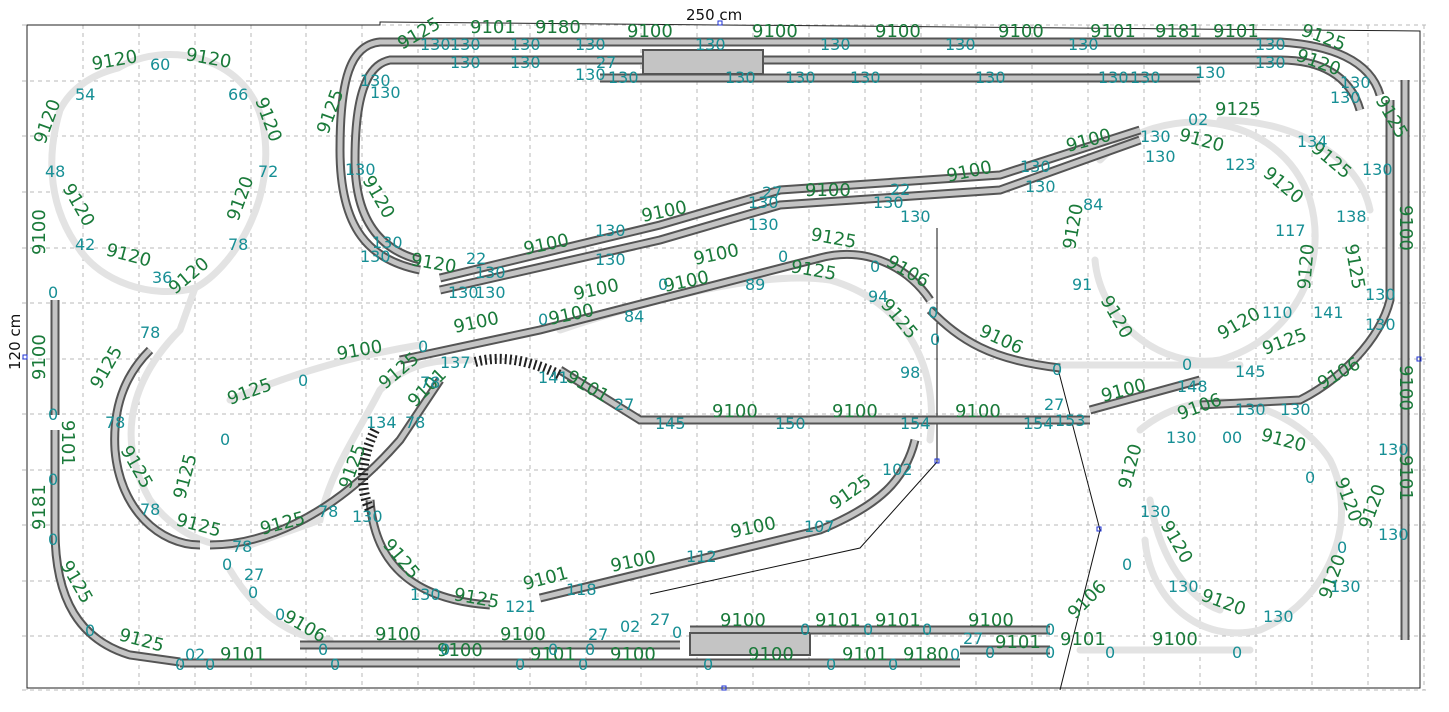 The height and width of the screenshot is (712, 1449). I want to click on grade-label: 98, so click(910, 372).